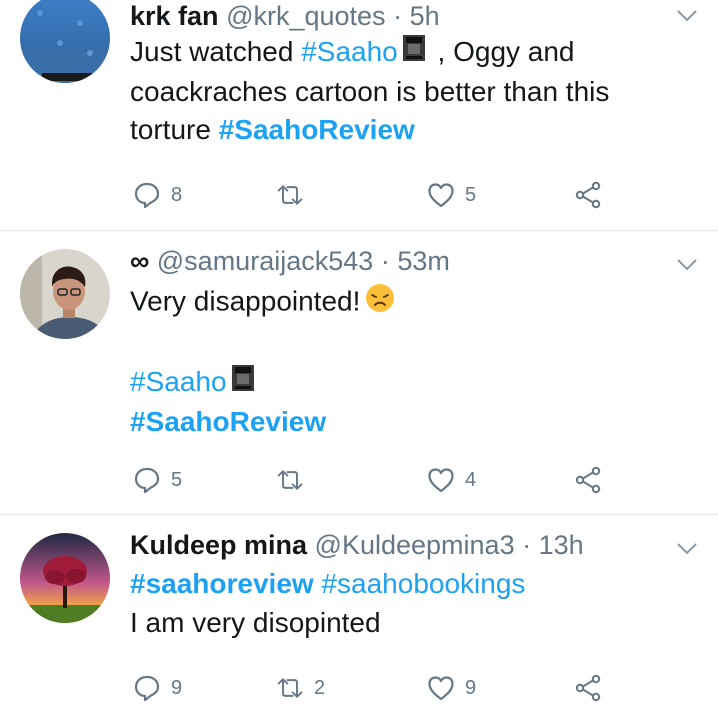 The width and height of the screenshot is (718, 714). Describe the element at coordinates (177, 479) in the screenshot. I see `reply-count: 5` at that location.